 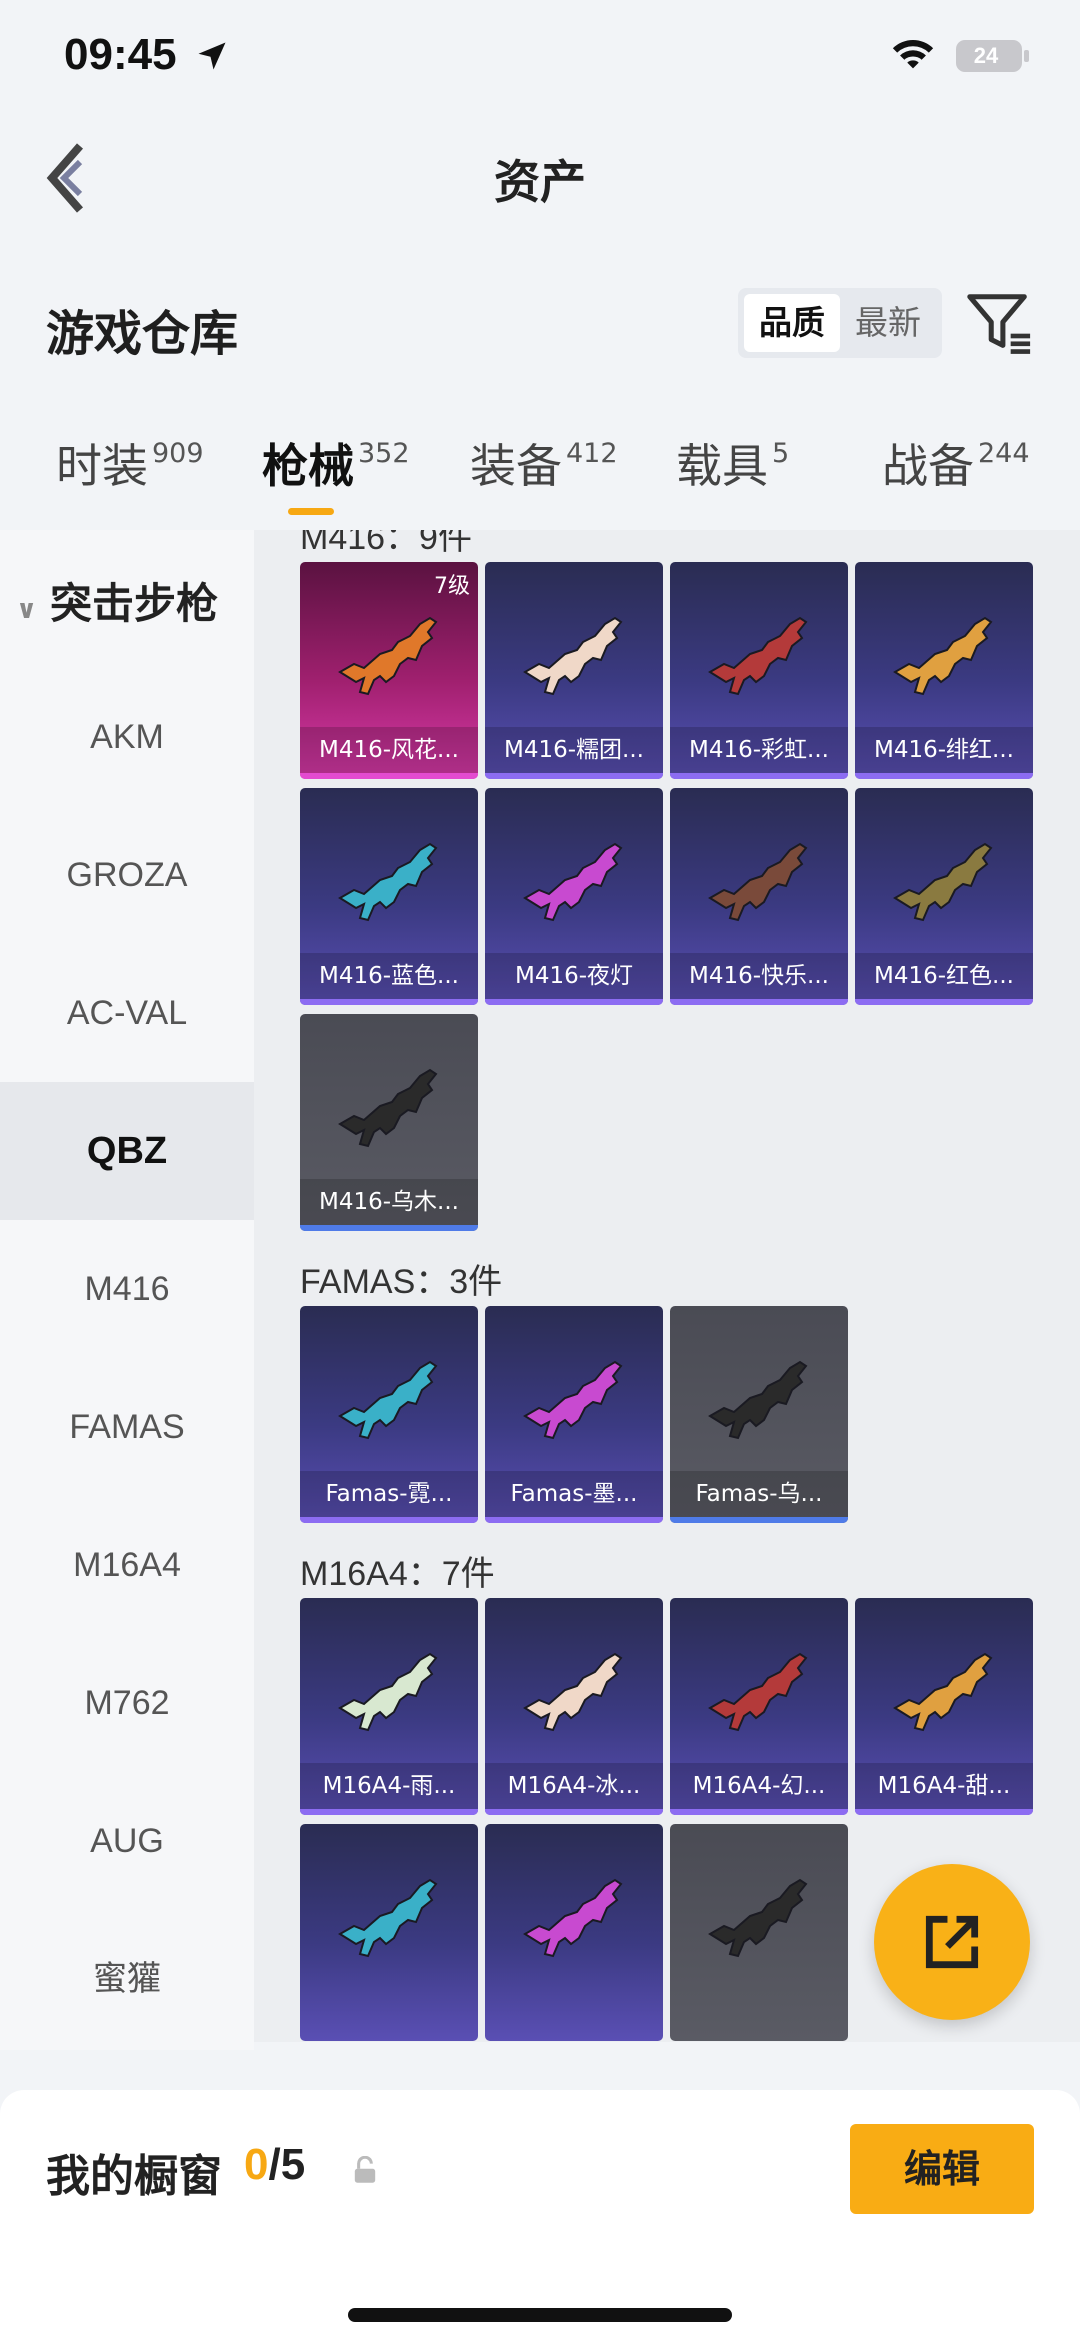 What do you see at coordinates (127, 1565) in the screenshot?
I see `sidebar-item-m16a4: M16A4` at bounding box center [127, 1565].